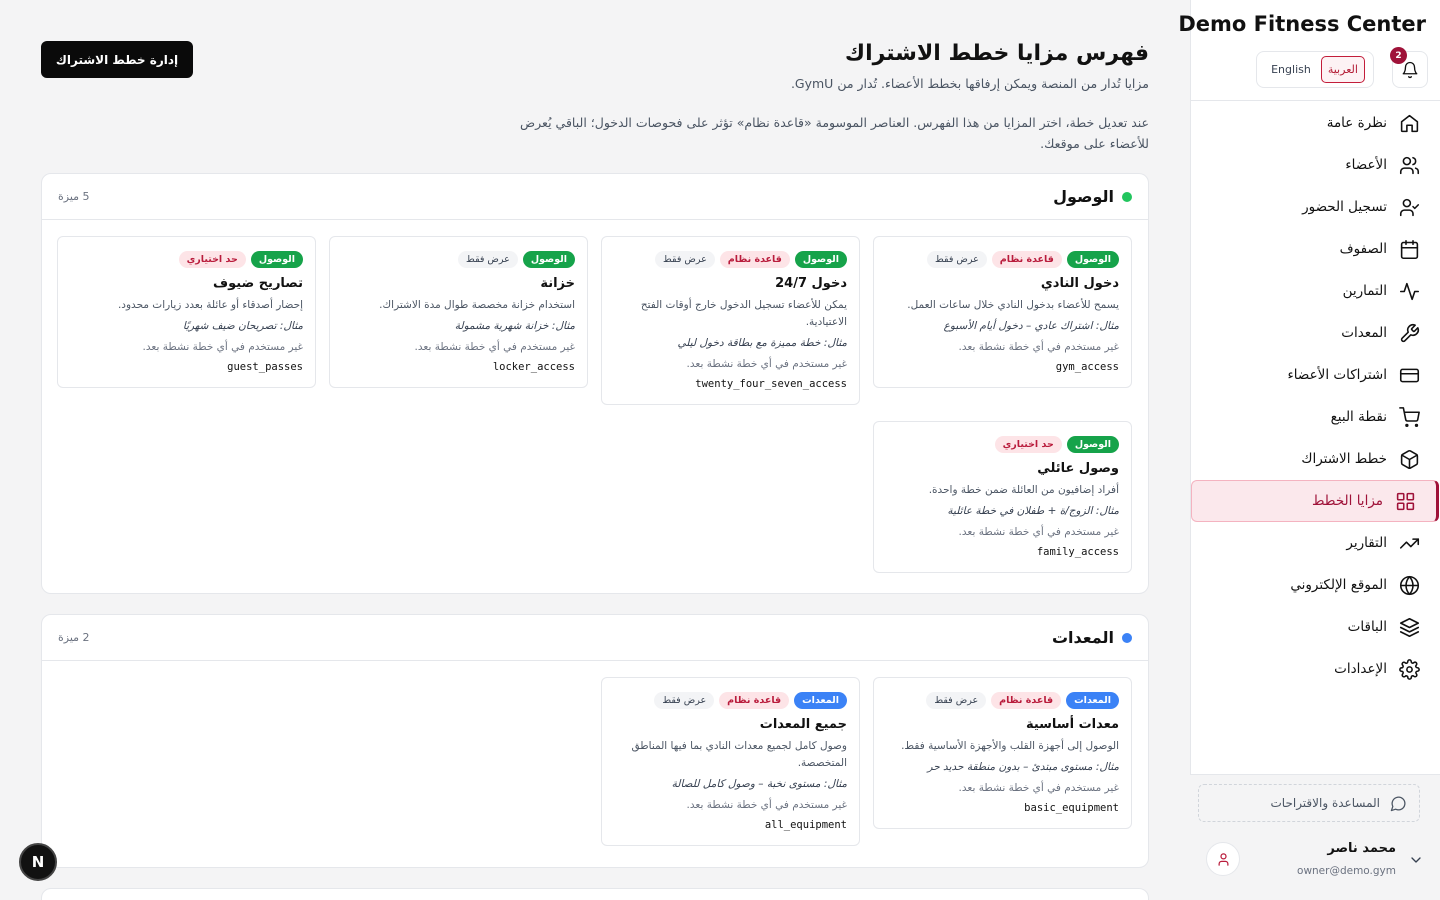 The height and width of the screenshot is (900, 1440). Describe the element at coordinates (1315, 669) in the screenshot. I see `sidebar-item-gear: الإعدادات` at that location.